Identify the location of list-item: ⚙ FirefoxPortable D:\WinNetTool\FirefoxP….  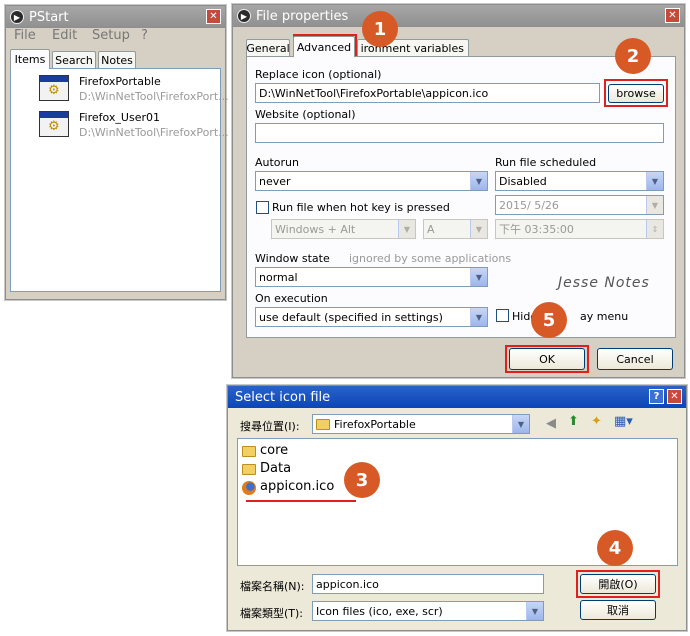
(122, 90).